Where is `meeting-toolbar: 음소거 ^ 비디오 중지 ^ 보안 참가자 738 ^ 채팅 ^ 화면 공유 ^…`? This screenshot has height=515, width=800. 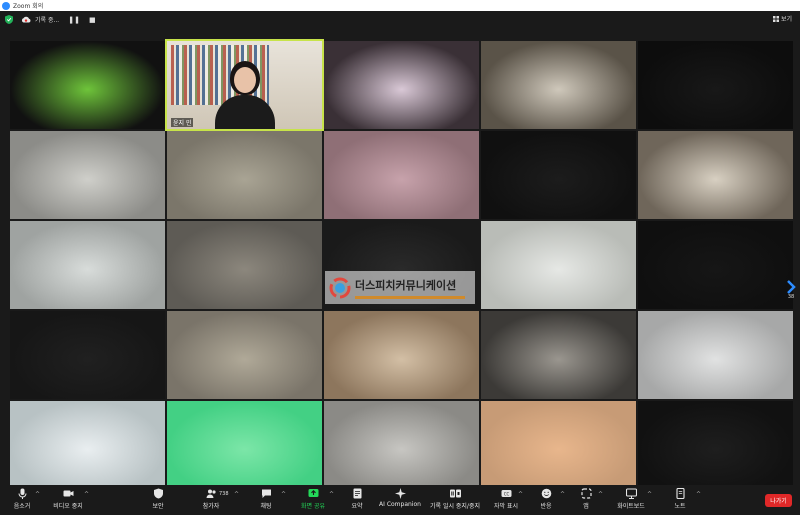 meeting-toolbar: 음소거 ^ 비디오 중지 ^ 보안 참가자 738 ^ 채팅 ^ 화면 공유 ^… is located at coordinates (400, 500).